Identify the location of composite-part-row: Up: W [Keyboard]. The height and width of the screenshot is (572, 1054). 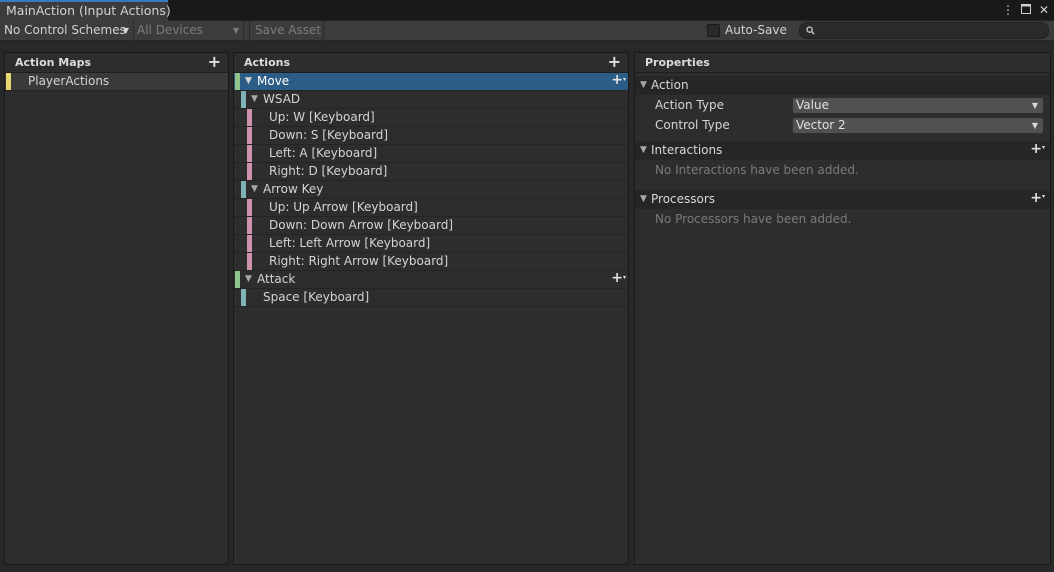
(431, 118).